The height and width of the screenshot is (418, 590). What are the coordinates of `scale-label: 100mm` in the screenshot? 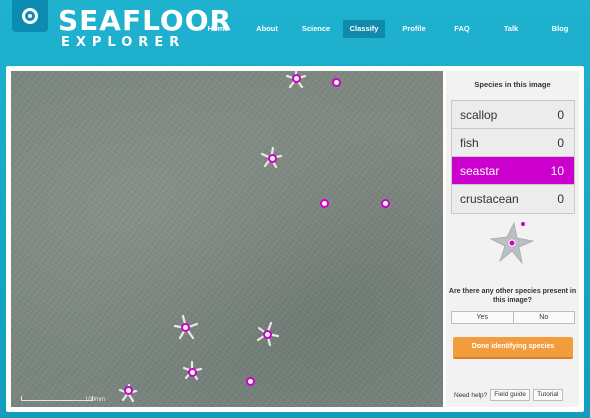 It's located at (95, 400).